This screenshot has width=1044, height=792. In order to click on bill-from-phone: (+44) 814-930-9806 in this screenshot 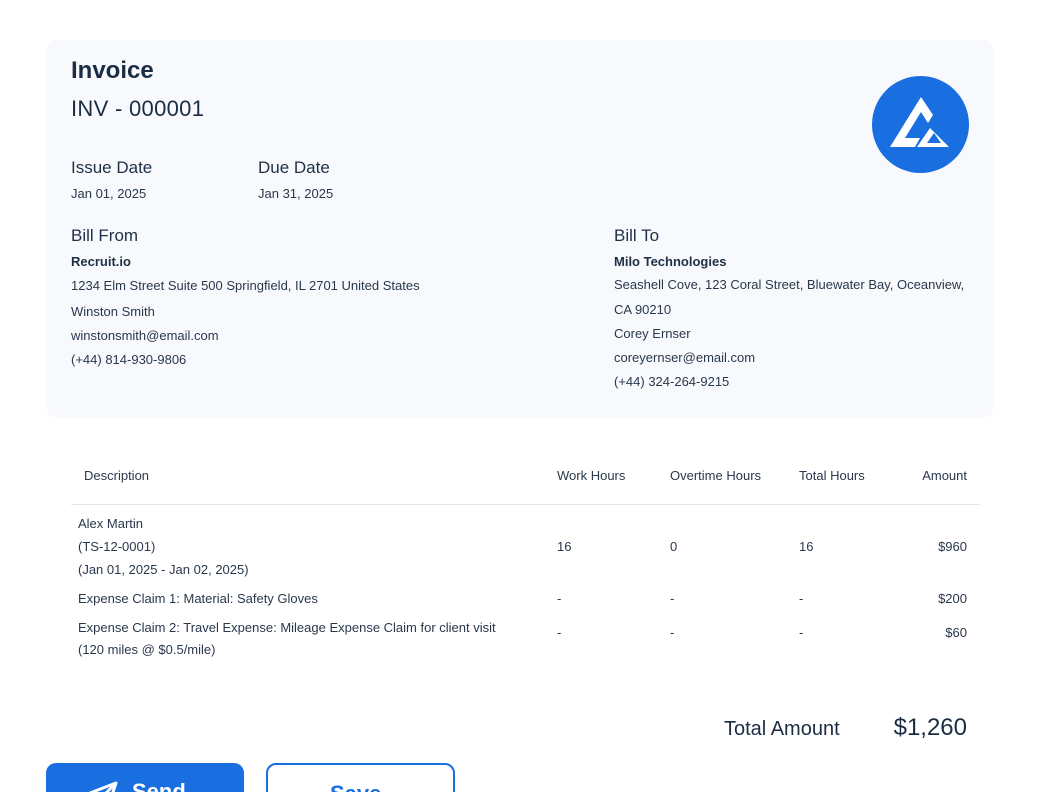, I will do `click(129, 359)`.